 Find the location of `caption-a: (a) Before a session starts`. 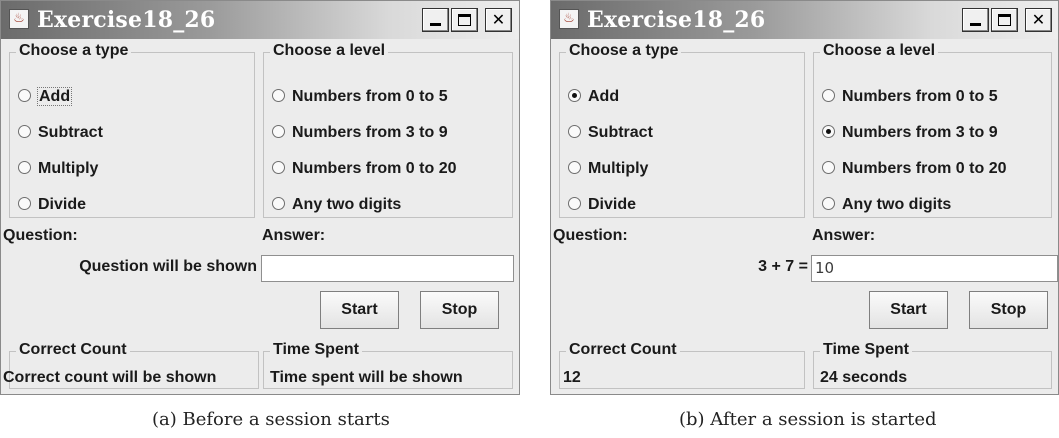

caption-a: (a) Before a session starts is located at coordinates (271, 419).